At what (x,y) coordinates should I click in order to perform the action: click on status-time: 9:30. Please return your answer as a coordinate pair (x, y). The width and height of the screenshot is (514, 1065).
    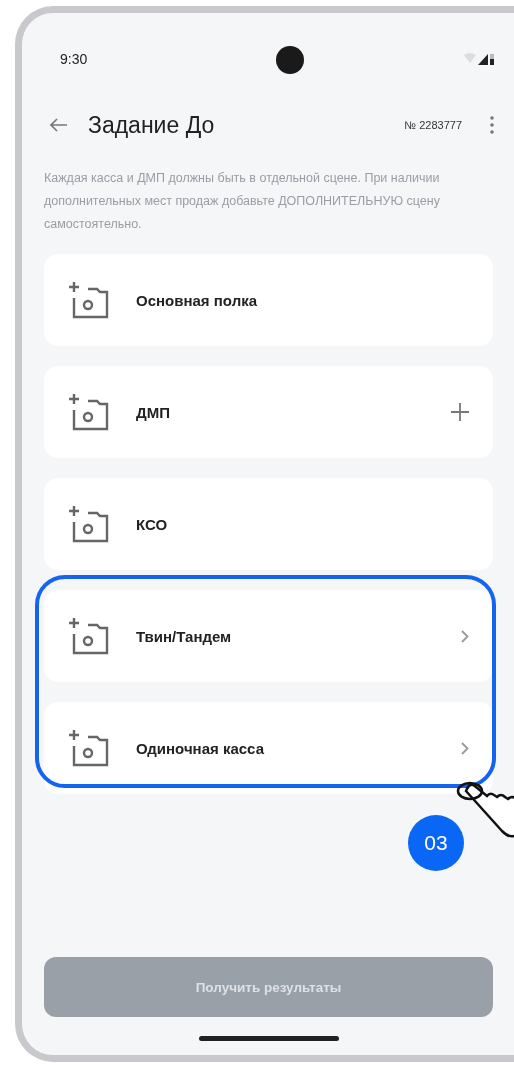
    Looking at the image, I should click on (74, 59).